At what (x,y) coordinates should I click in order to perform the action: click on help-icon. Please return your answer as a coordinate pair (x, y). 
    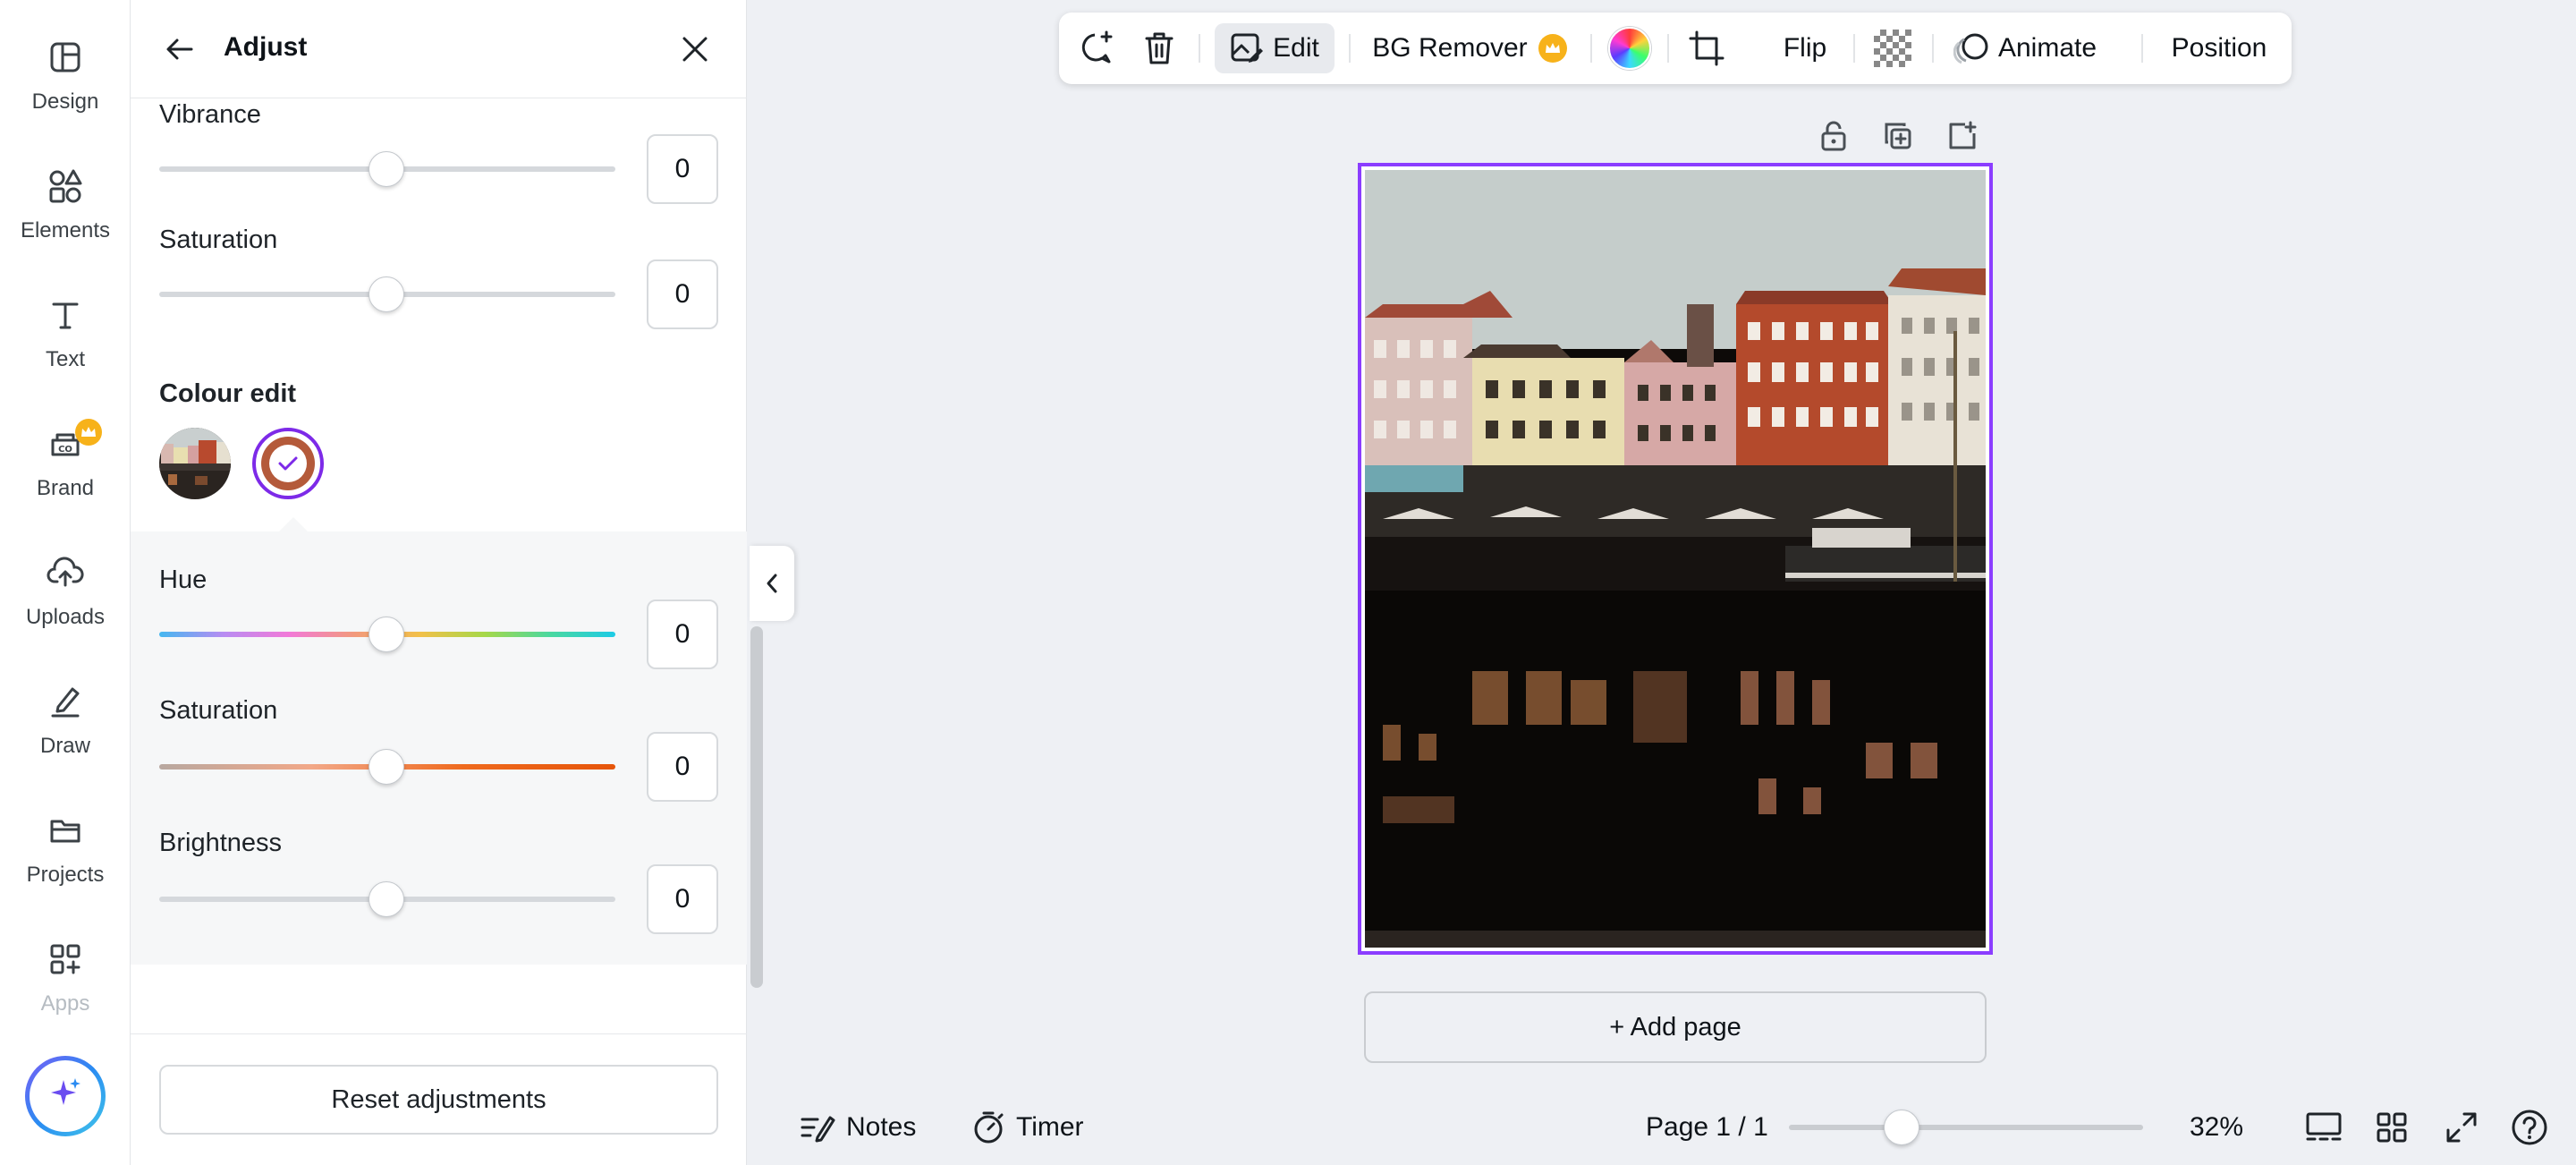
    Looking at the image, I should click on (2529, 1127).